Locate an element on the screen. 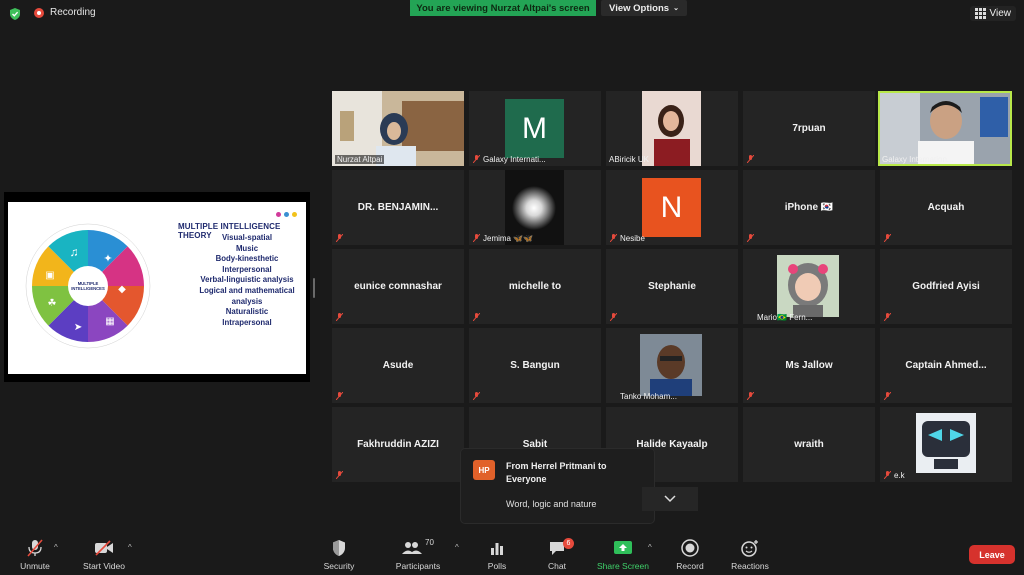 This screenshot has width=1024, height=575. participant-tile: Ms Jallow is located at coordinates (809, 365).